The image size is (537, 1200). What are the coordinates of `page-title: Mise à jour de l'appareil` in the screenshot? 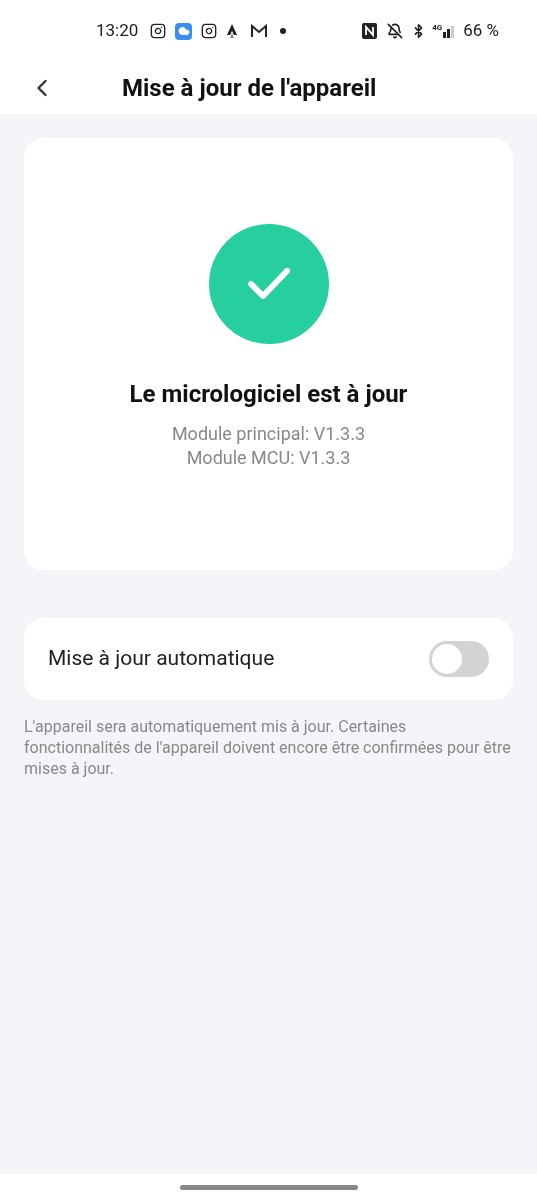 It's located at (249, 88).